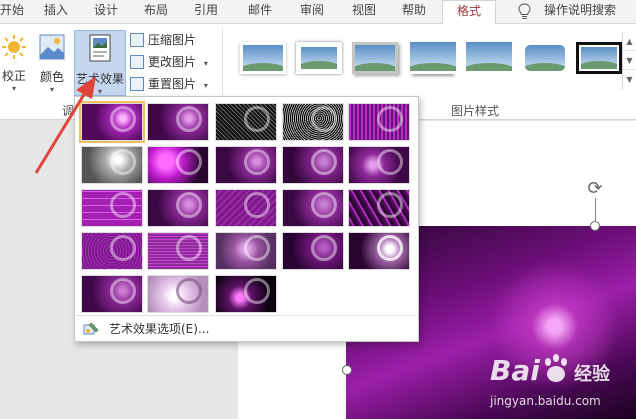 This screenshot has height=419, width=636. What do you see at coordinates (414, 12) in the screenshot?
I see `tab-help: 帮助` at bounding box center [414, 12].